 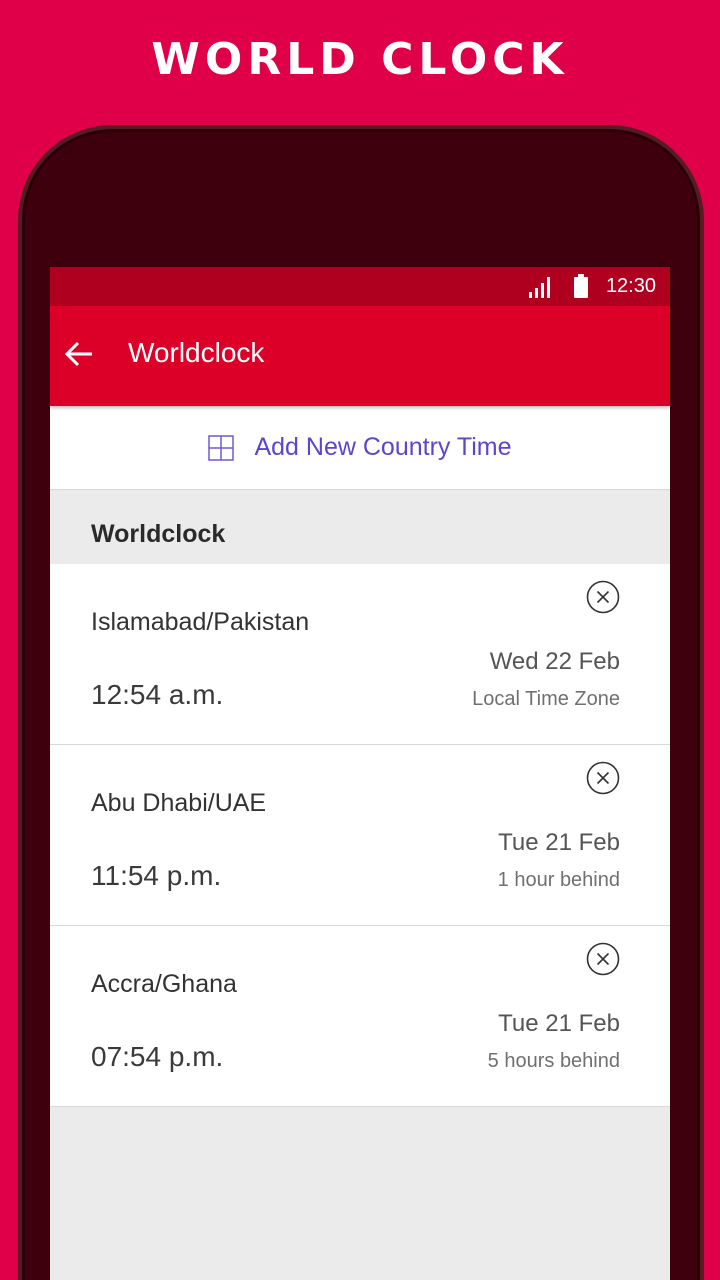 What do you see at coordinates (630, 286) in the screenshot?
I see `status-time: 12:30` at bounding box center [630, 286].